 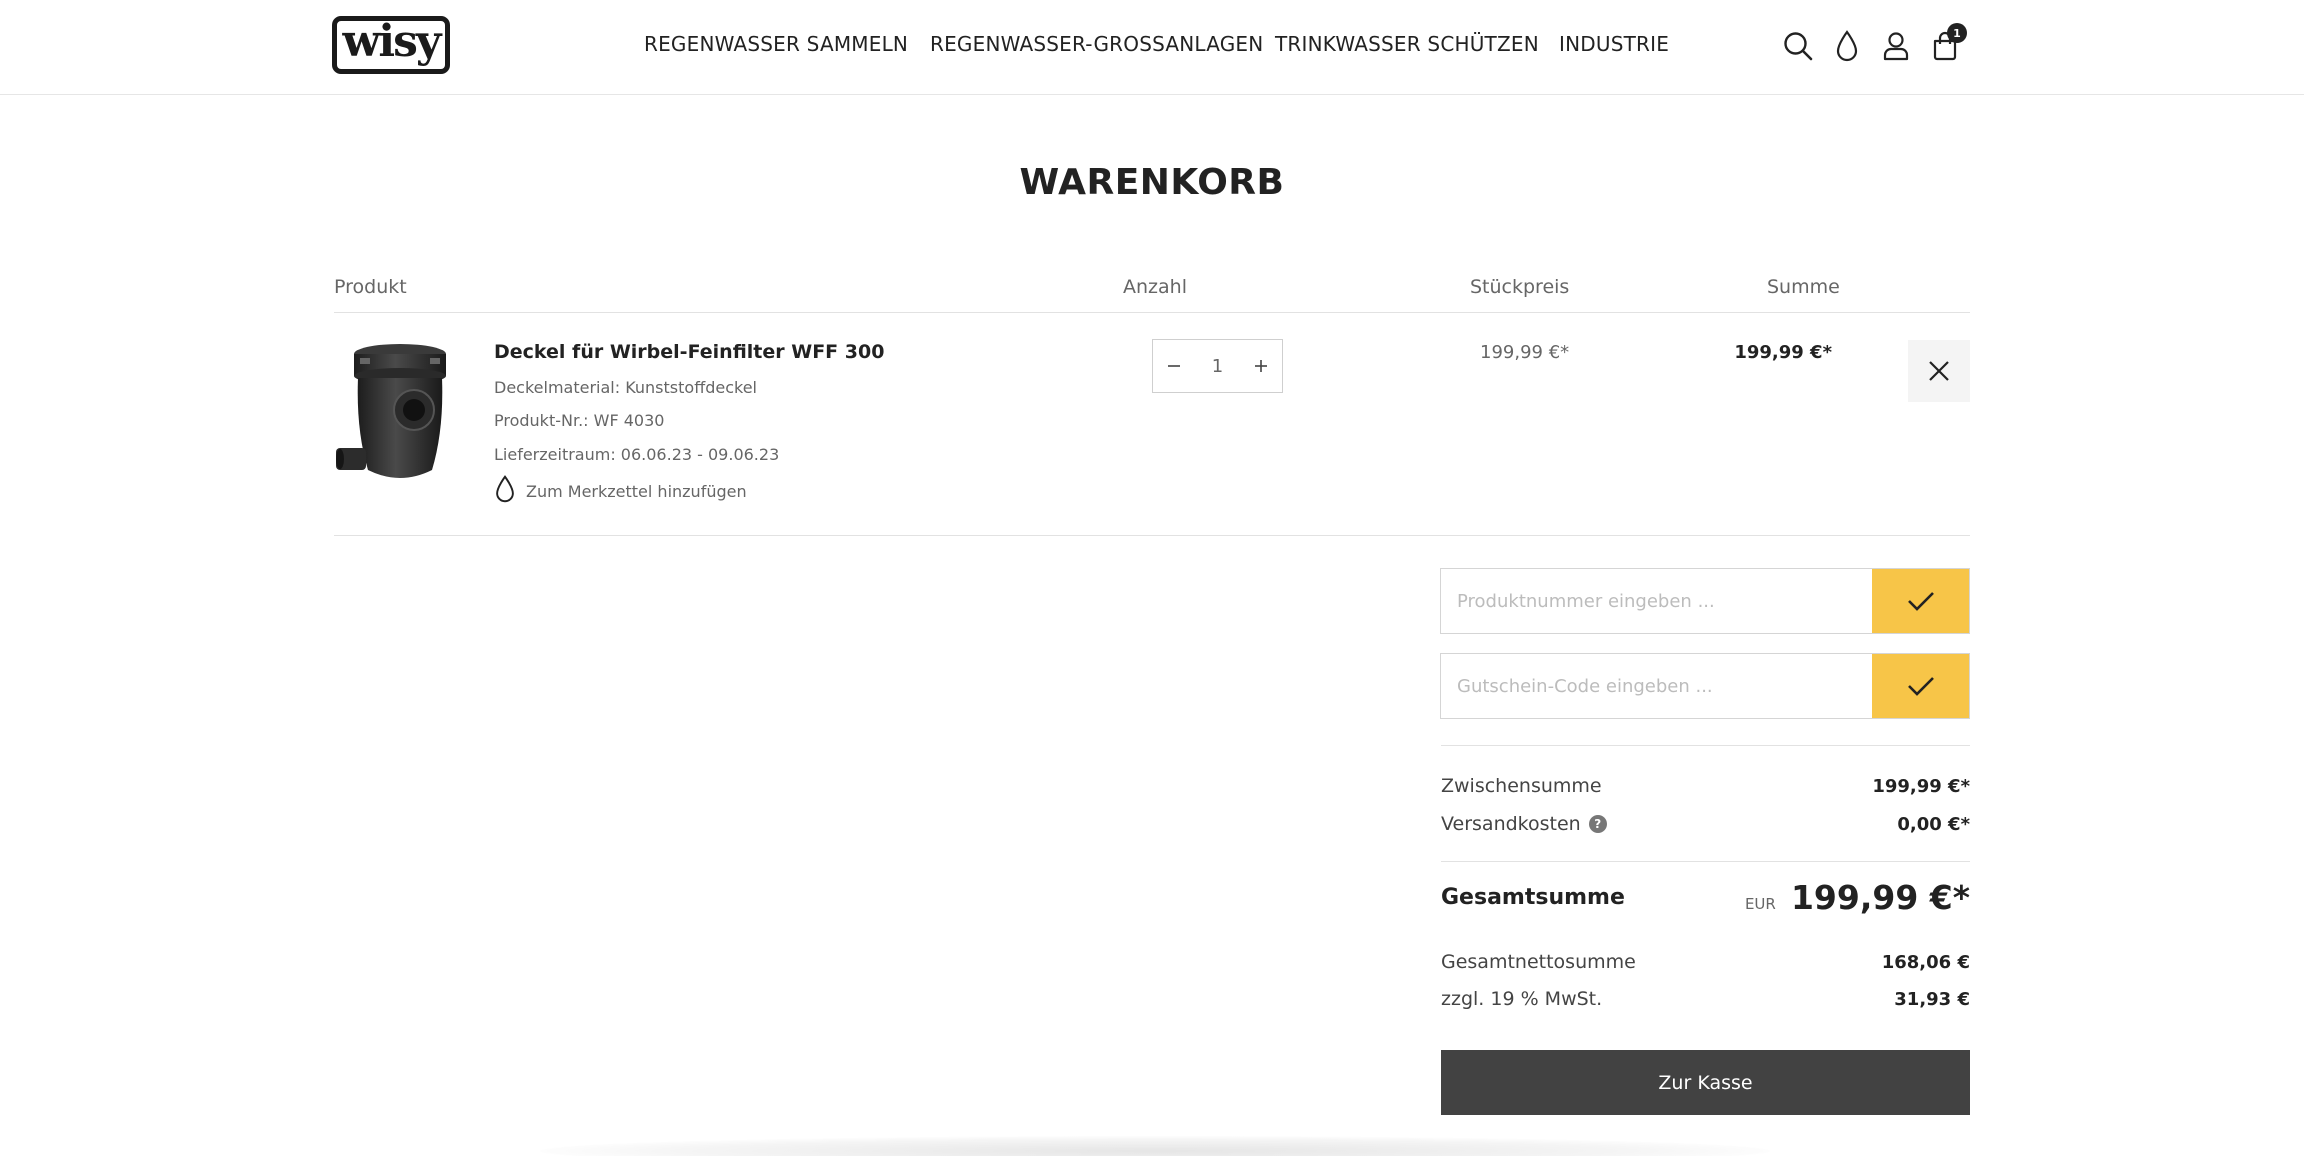 I want to click on total-amount-group: EUR 199,99 €*, so click(x=1857, y=897).